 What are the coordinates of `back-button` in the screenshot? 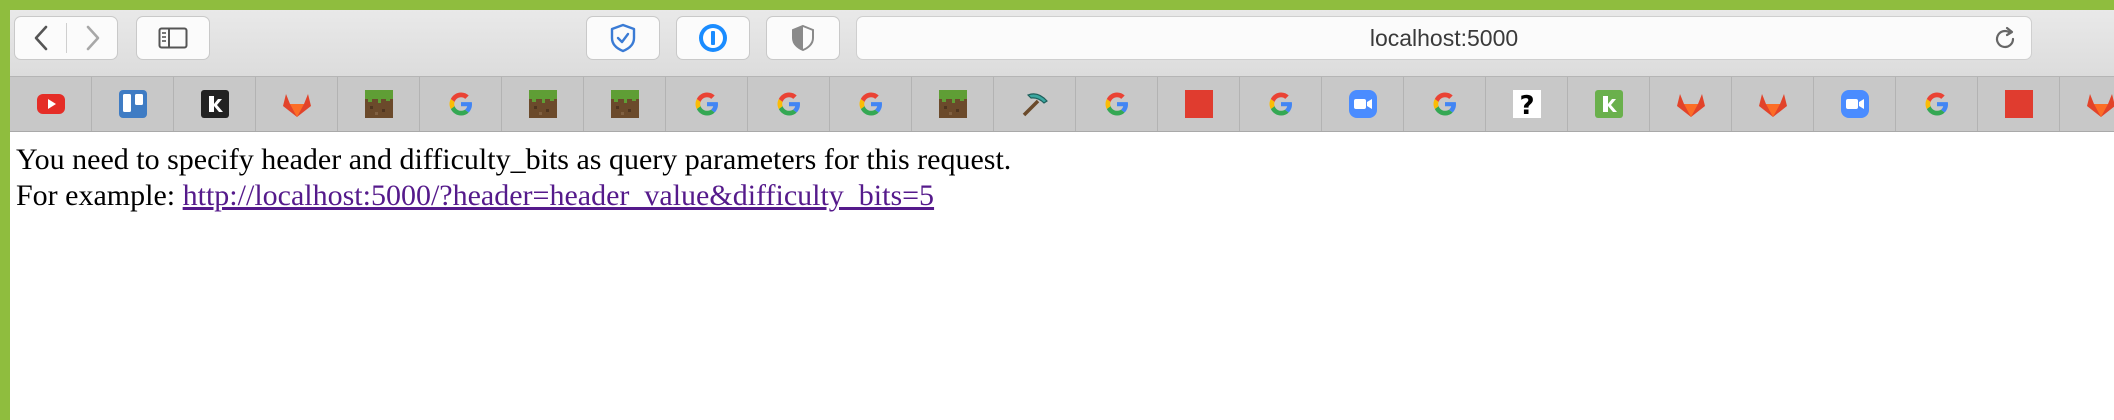 It's located at (40, 38).